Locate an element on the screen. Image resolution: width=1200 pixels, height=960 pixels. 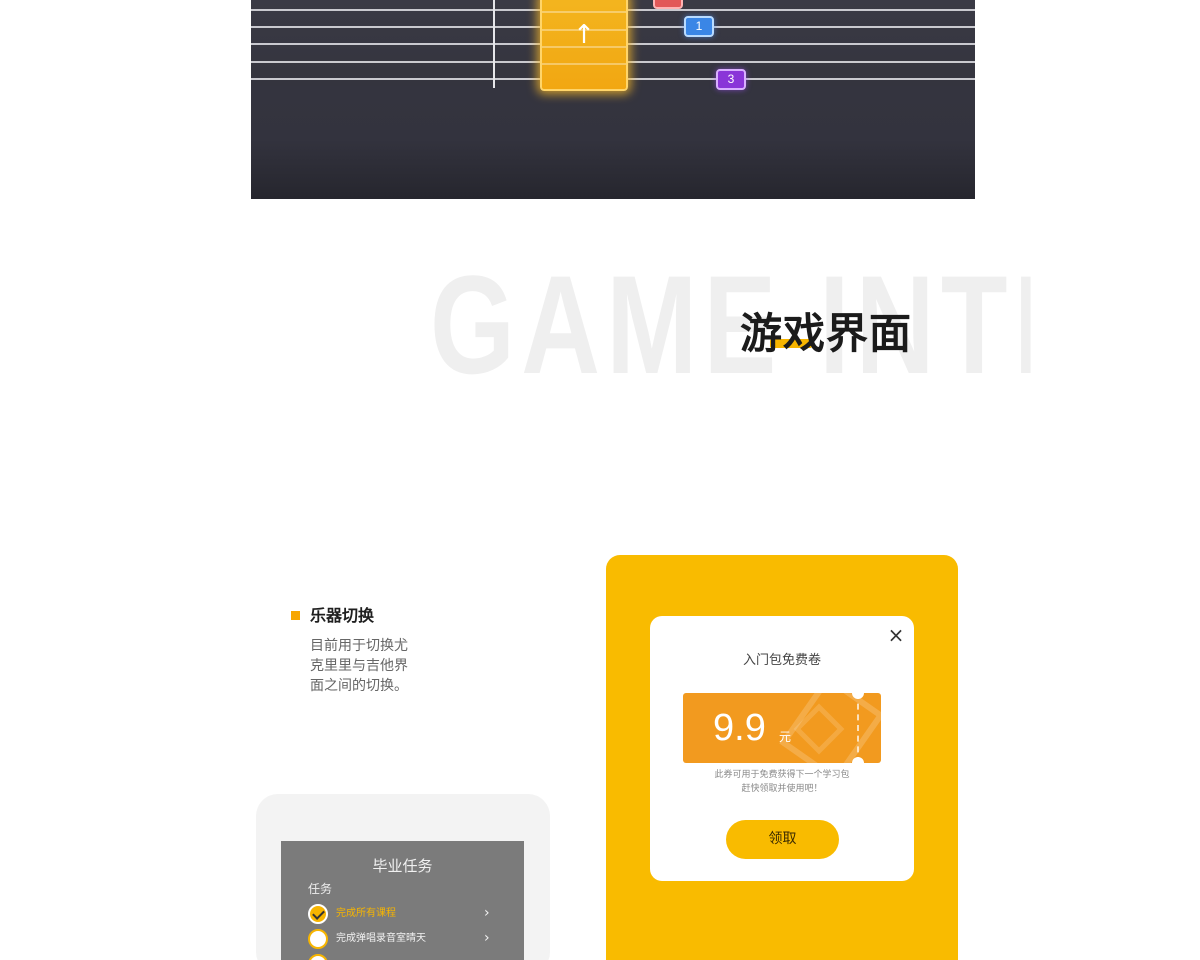
coupon-ticket: 9.9 元 is located at coordinates (782, 728).